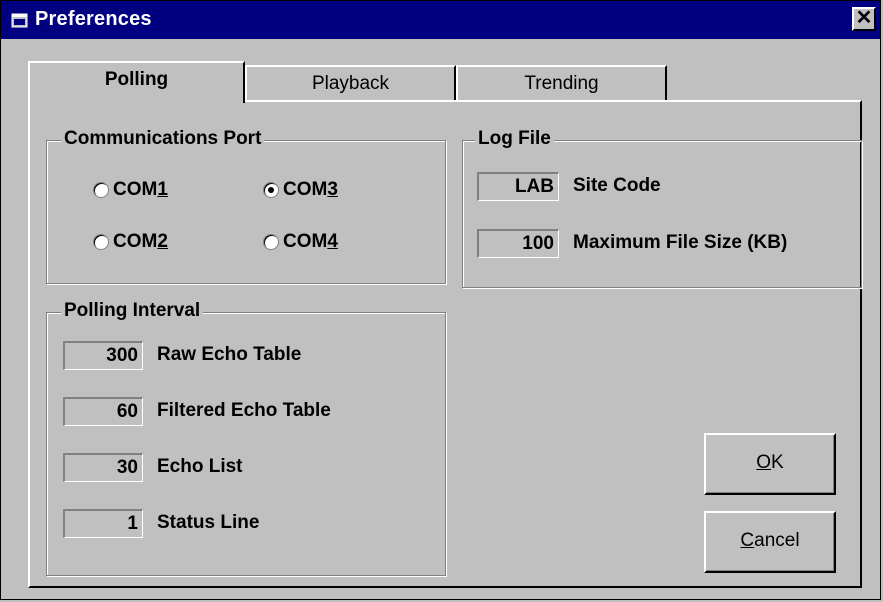  I want to click on status-line-label: Status Line, so click(208, 522).